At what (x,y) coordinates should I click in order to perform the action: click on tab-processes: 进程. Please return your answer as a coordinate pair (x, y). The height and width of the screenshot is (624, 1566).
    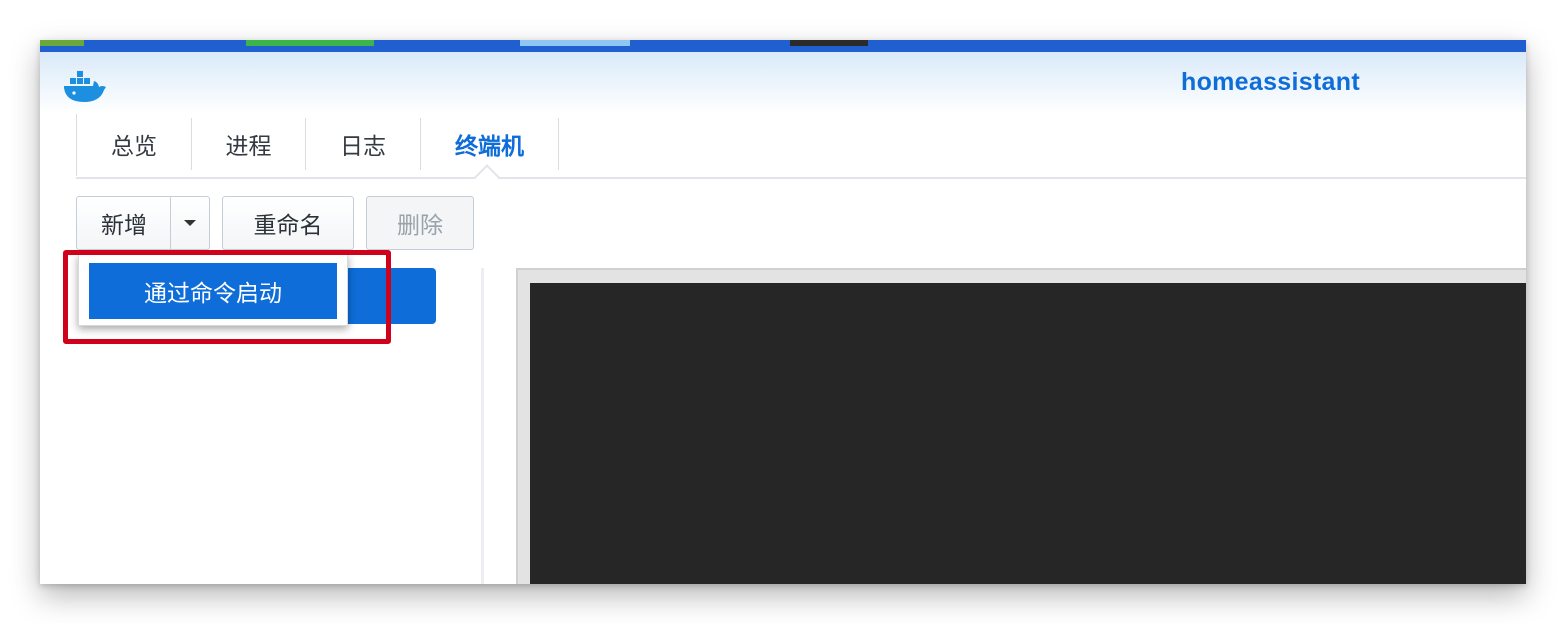
    Looking at the image, I should click on (249, 144).